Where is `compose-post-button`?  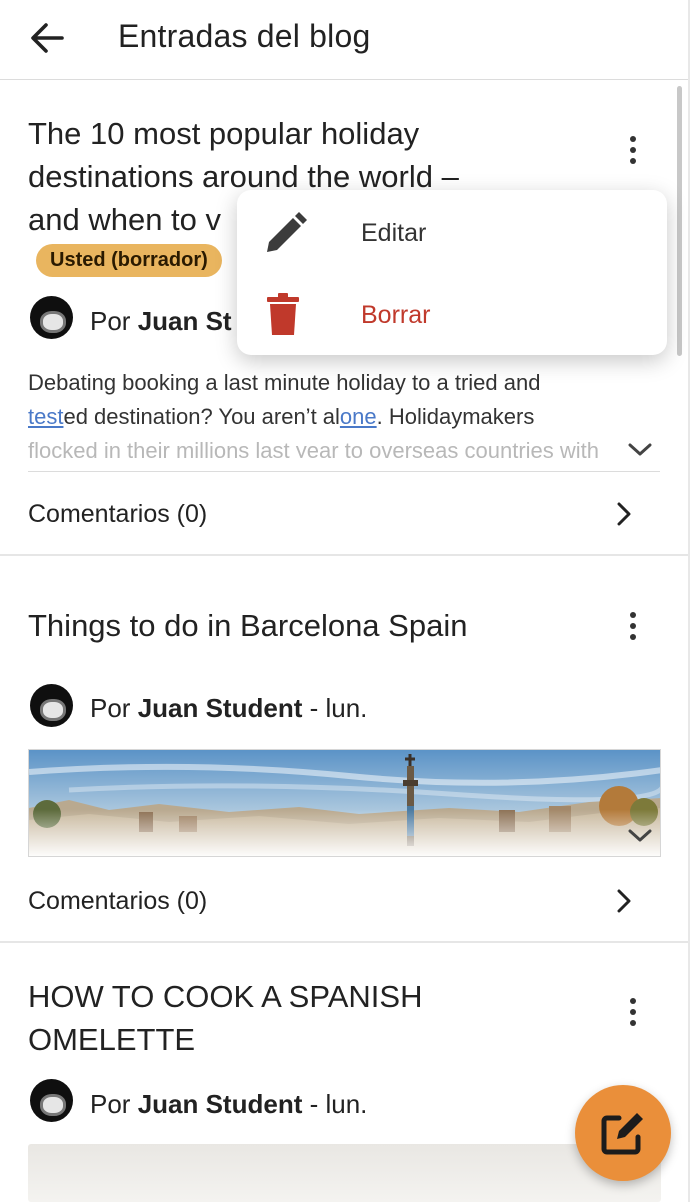 compose-post-button is located at coordinates (623, 1133).